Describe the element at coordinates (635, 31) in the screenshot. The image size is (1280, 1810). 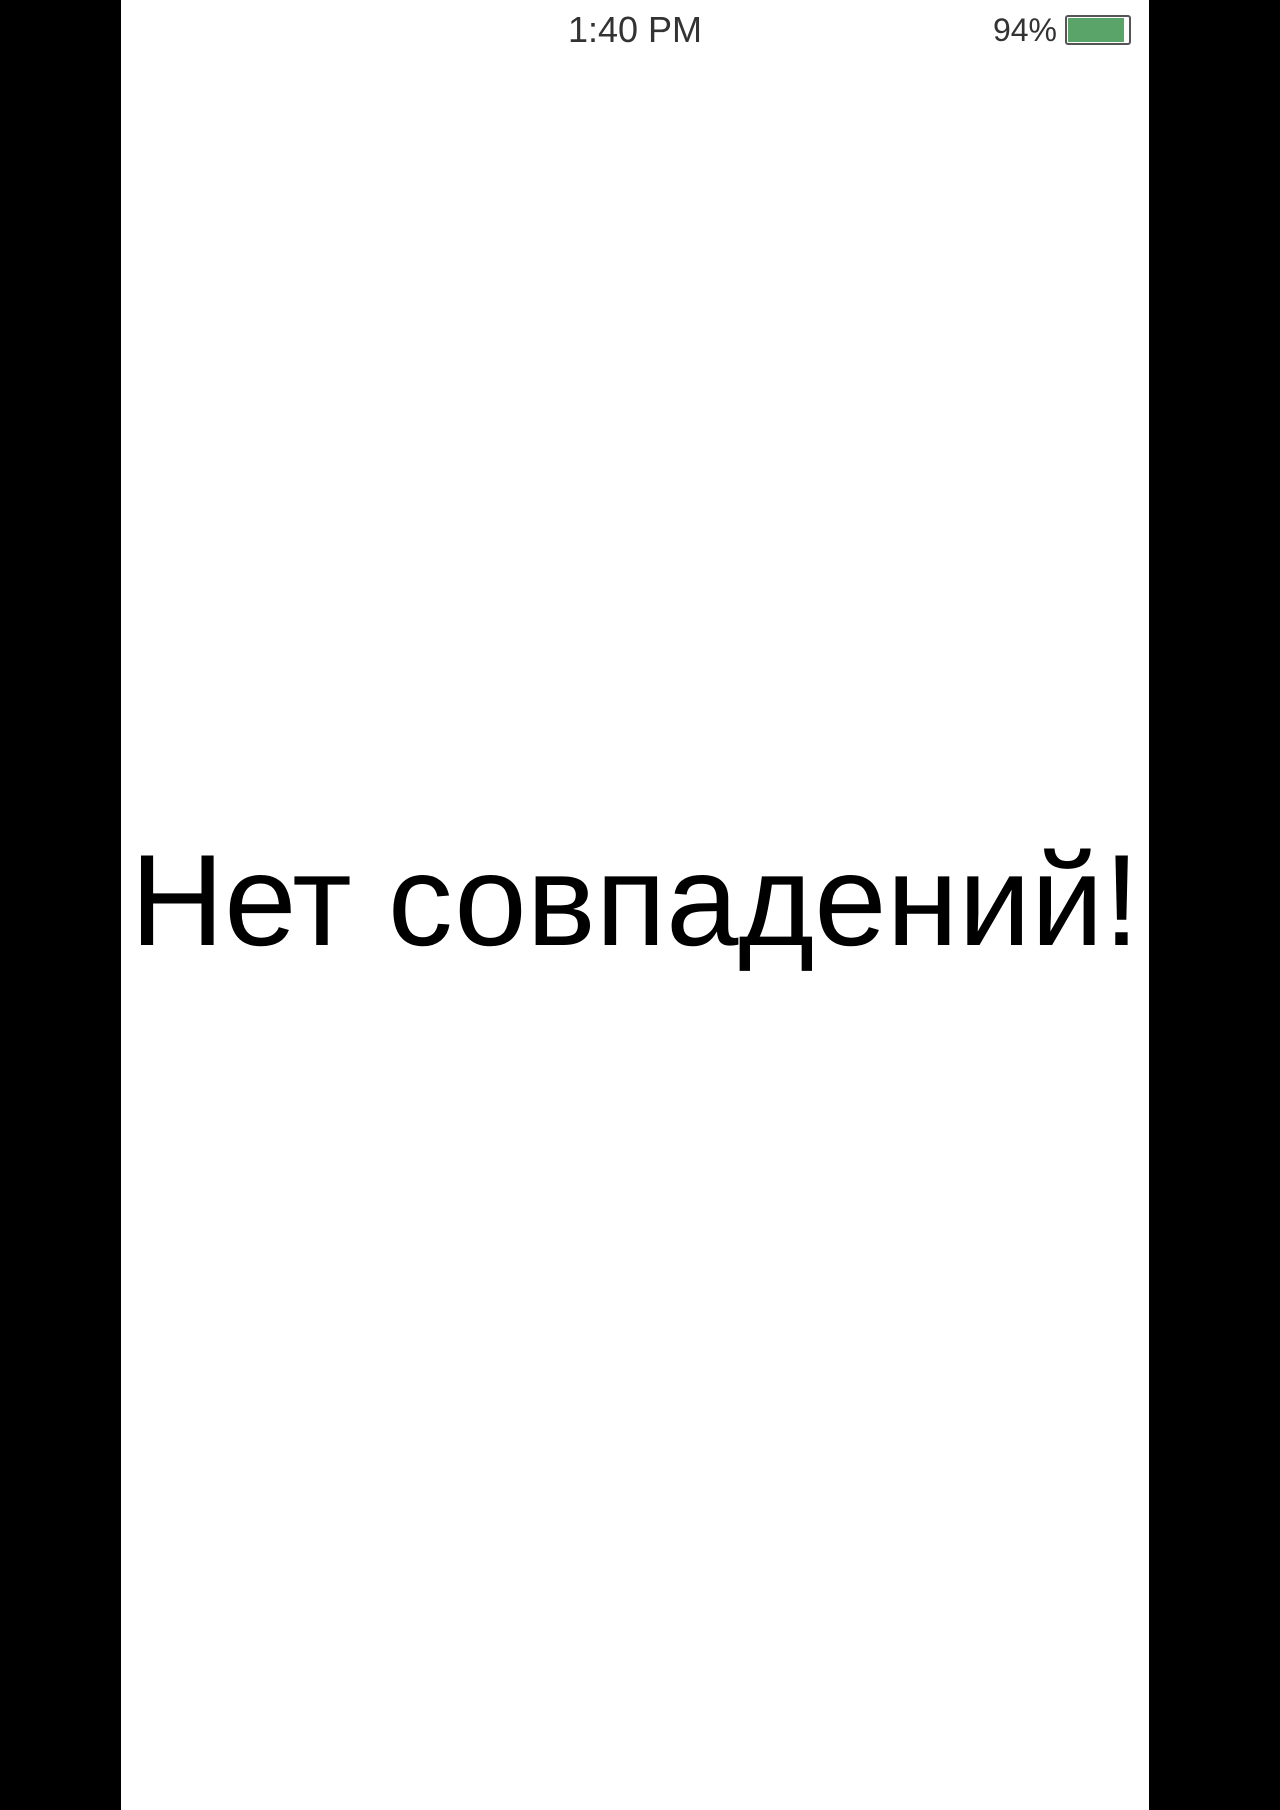
I see `status-bar: 1:40 PM 94%` at that location.